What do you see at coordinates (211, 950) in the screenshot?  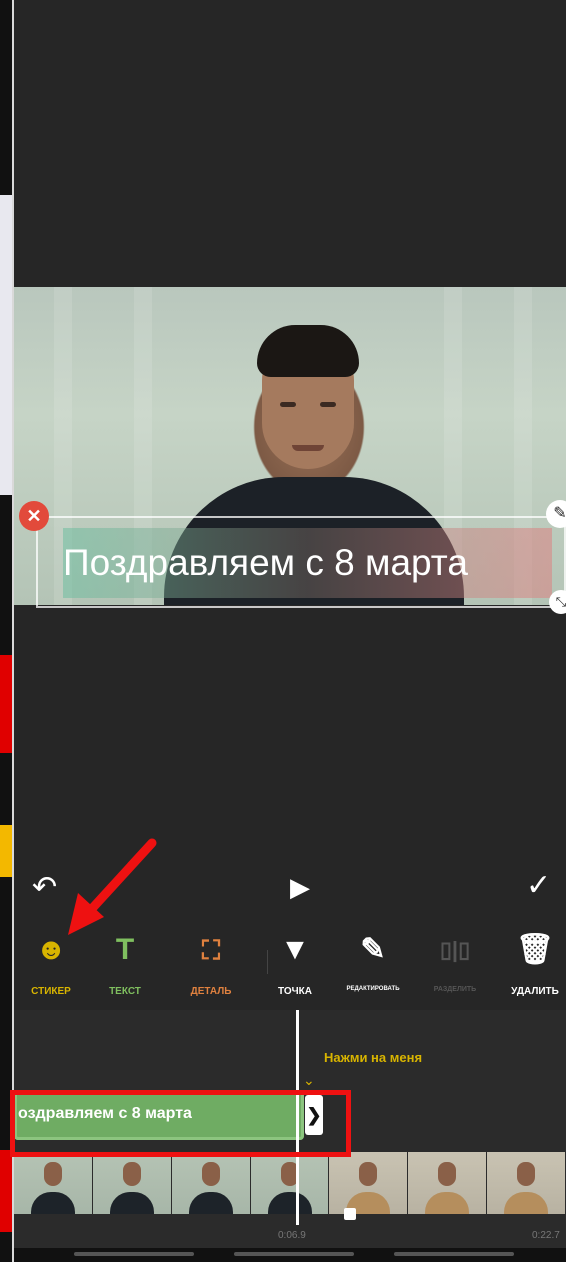 I see `detail-icon: ⛶` at bounding box center [211, 950].